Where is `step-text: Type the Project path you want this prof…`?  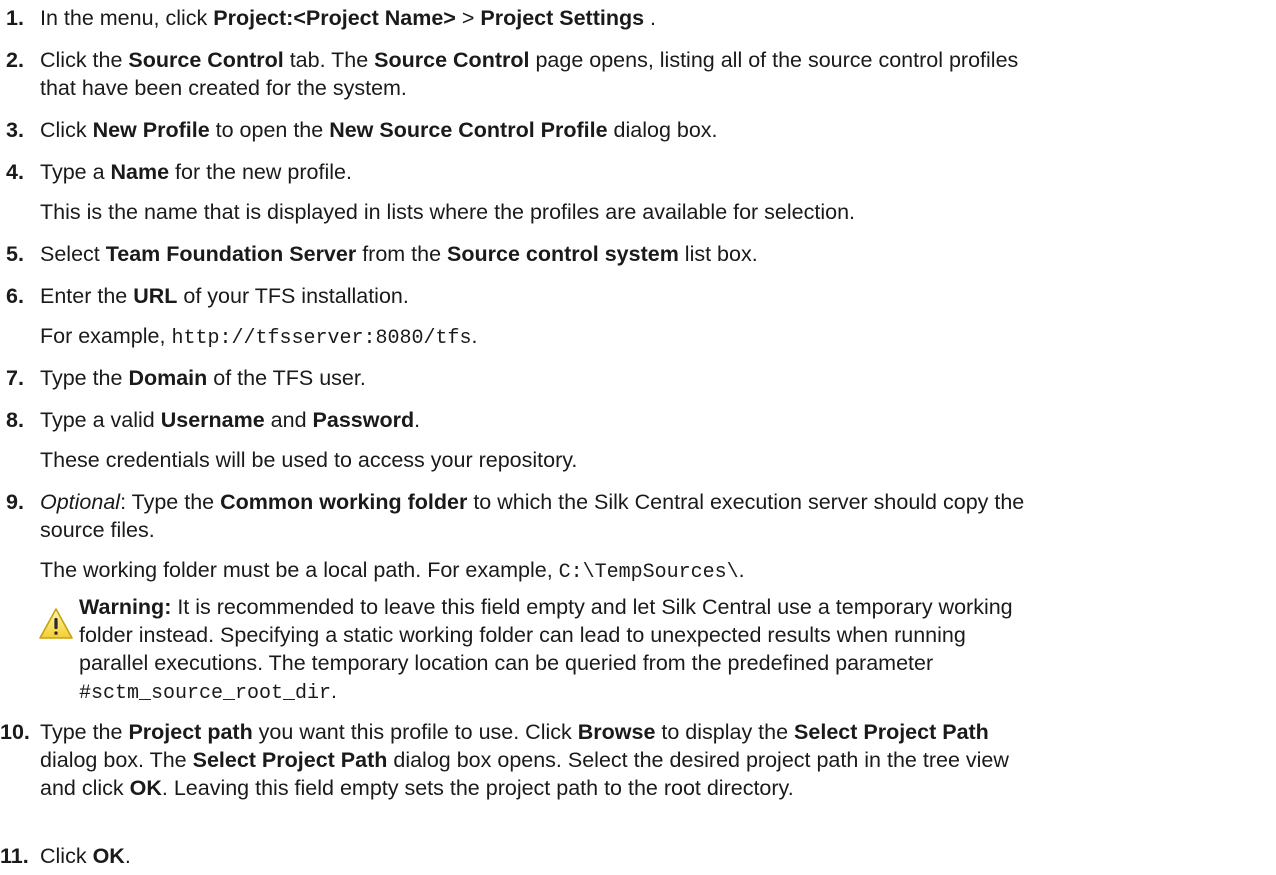 step-text: Type the Project path you want this prof… is located at coordinates (524, 760).